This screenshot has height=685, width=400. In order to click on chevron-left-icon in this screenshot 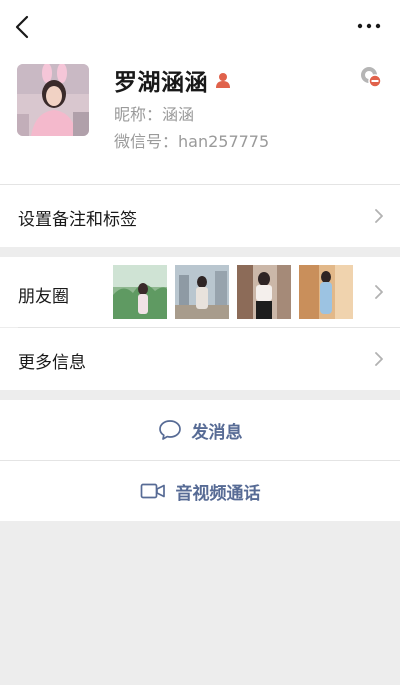, I will do `click(22, 27)`.